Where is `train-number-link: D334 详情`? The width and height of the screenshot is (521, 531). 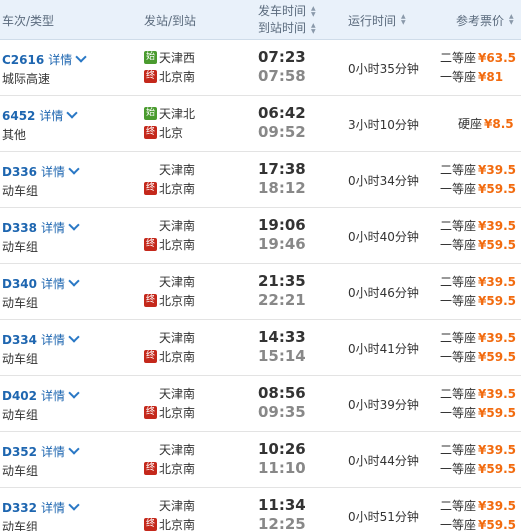 train-number-link: D334 详情 is located at coordinates (41, 339).